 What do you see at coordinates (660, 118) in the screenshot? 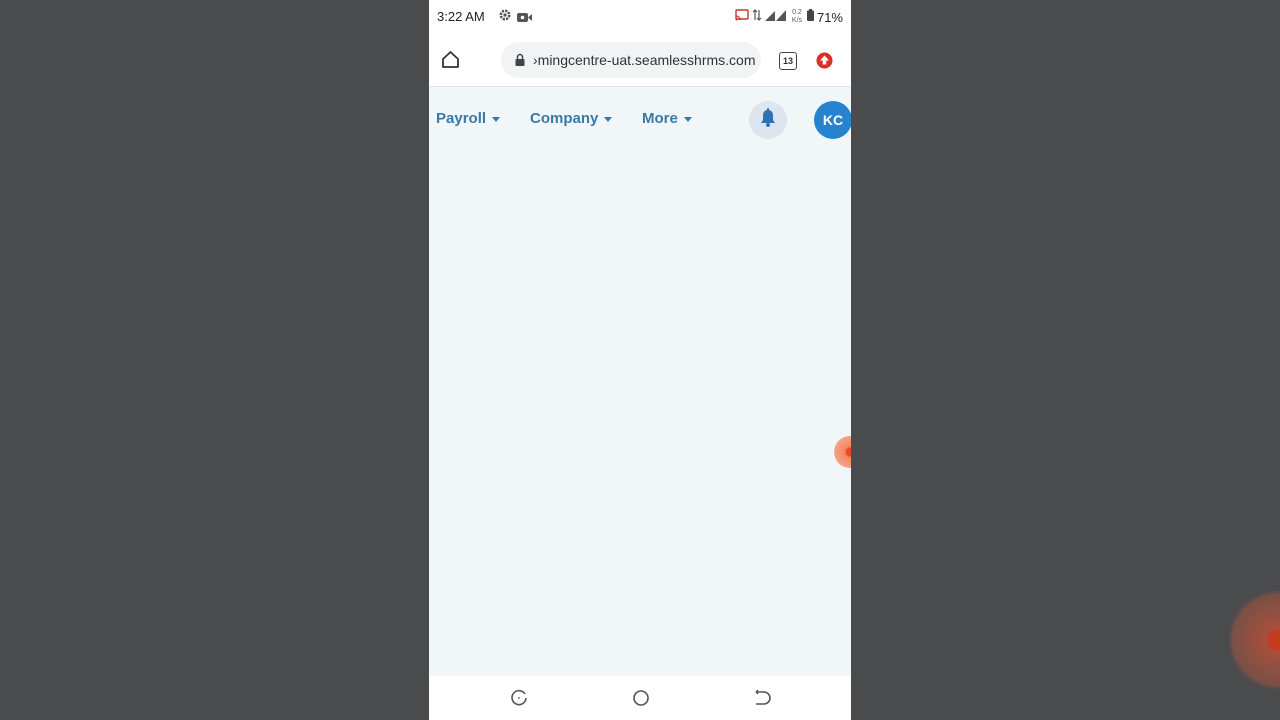
I see `nav-more-label: More` at bounding box center [660, 118].